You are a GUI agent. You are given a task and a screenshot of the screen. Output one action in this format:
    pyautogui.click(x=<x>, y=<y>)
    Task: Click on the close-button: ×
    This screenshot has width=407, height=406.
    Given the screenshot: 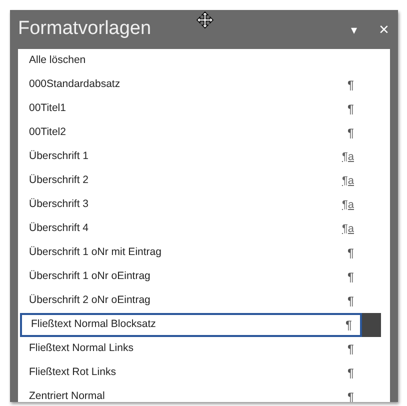 What is the action you would take?
    pyautogui.click(x=384, y=29)
    